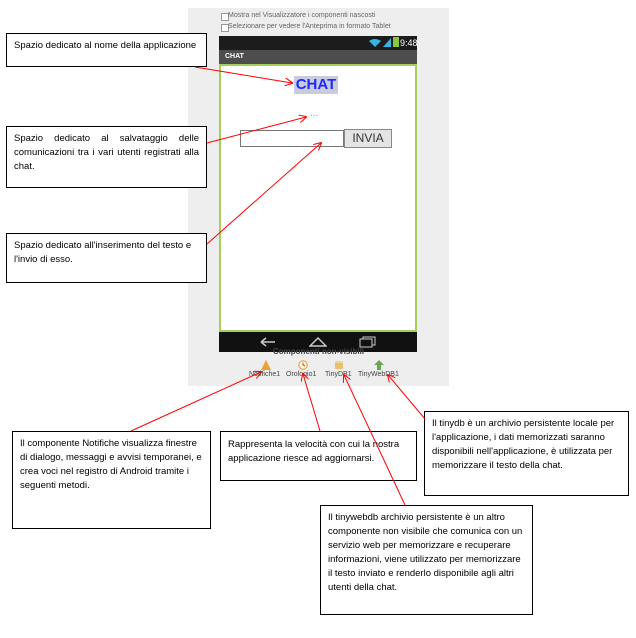  I want to click on status-time: 9:48, so click(409, 43).